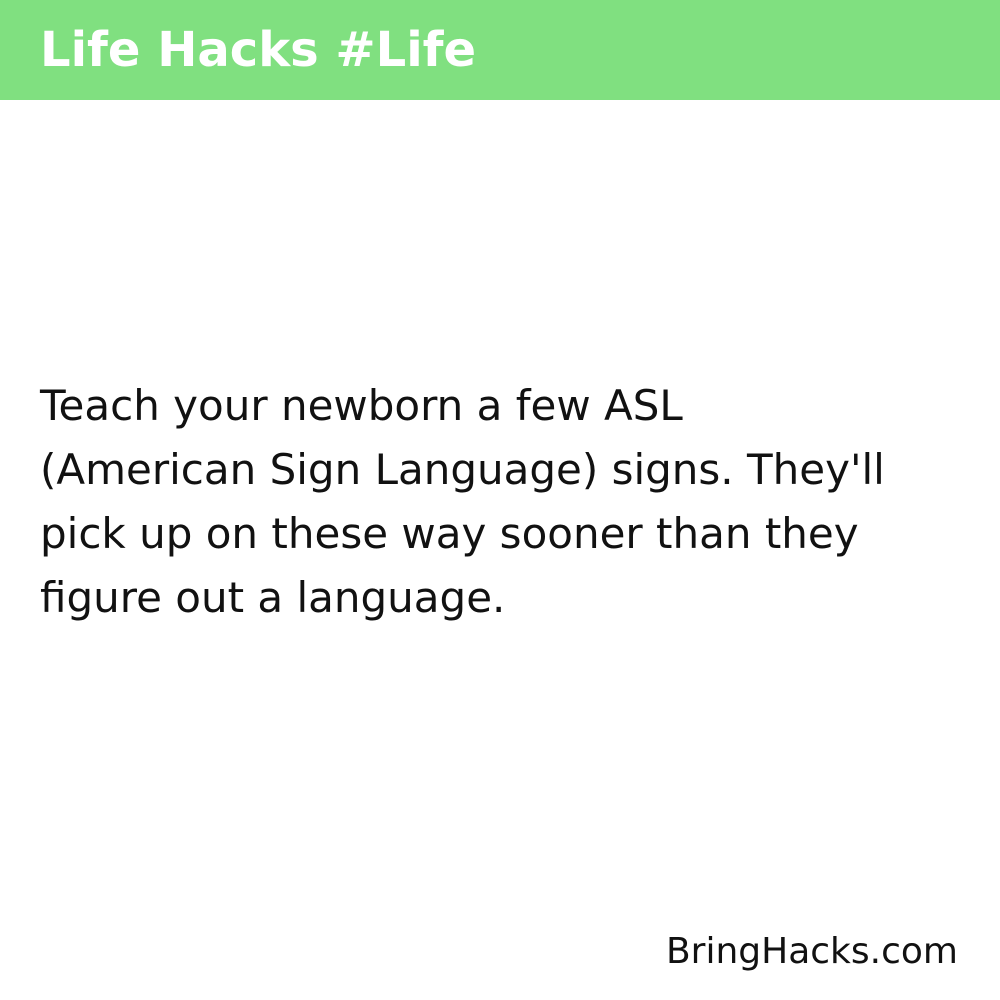 This screenshot has width=1000, height=1000. Describe the element at coordinates (811, 951) in the screenshot. I see `site-brand: BringHacks.com` at that location.